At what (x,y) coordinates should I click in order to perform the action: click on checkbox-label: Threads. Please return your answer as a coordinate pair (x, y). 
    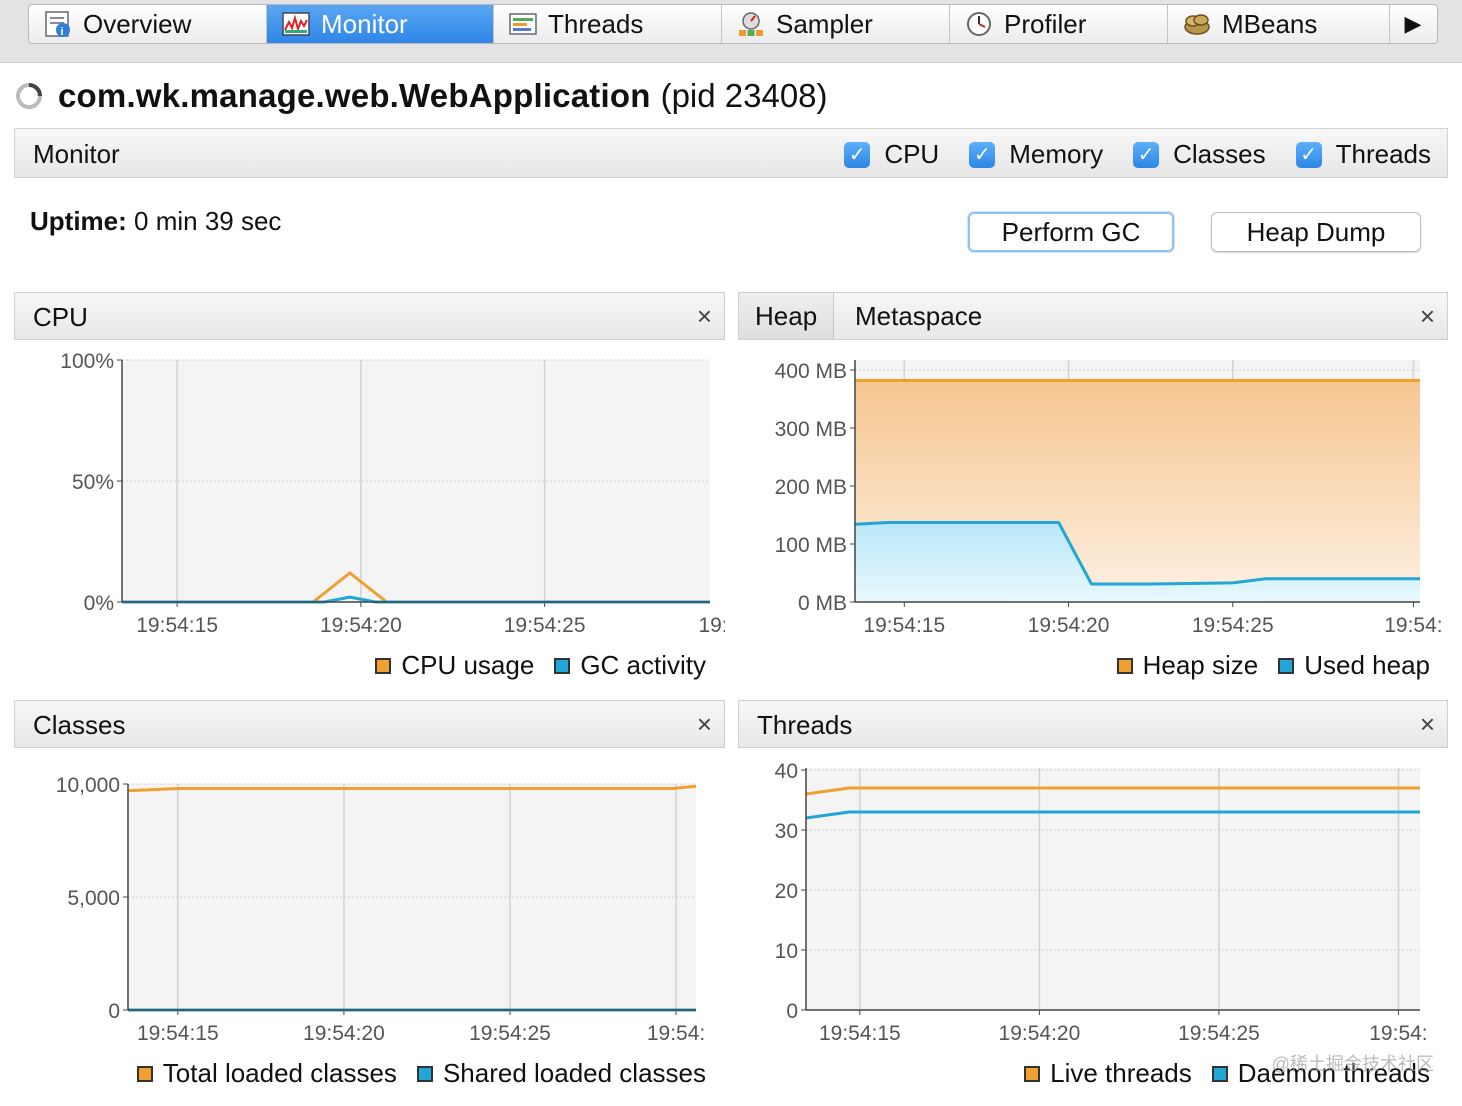
    Looking at the image, I should click on (1383, 154).